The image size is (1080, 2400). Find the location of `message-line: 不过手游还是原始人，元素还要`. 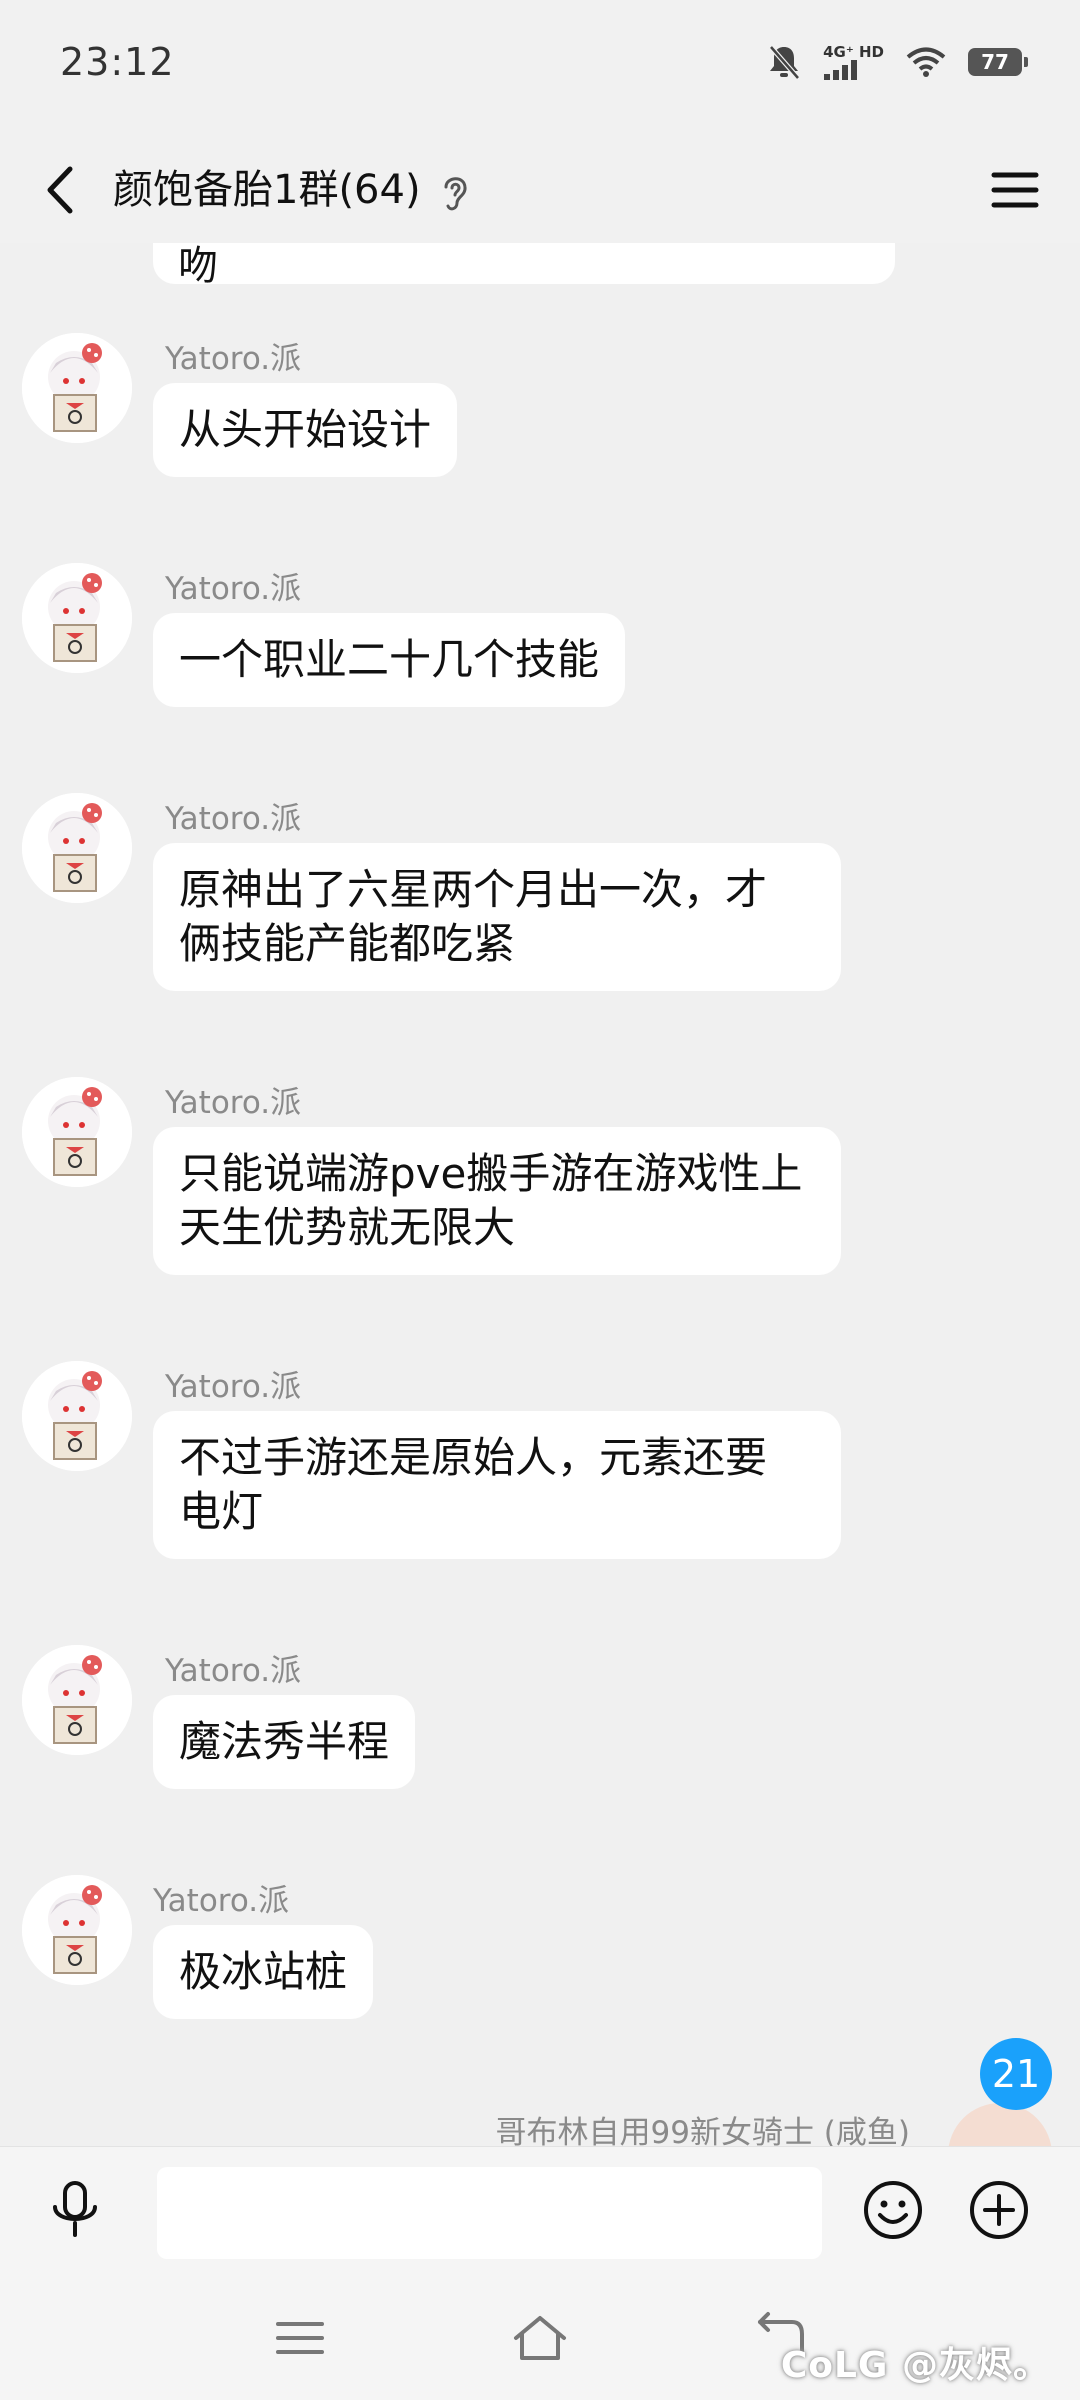

message-line: 不过手游还是原始人，元素还要 is located at coordinates (473, 1457).